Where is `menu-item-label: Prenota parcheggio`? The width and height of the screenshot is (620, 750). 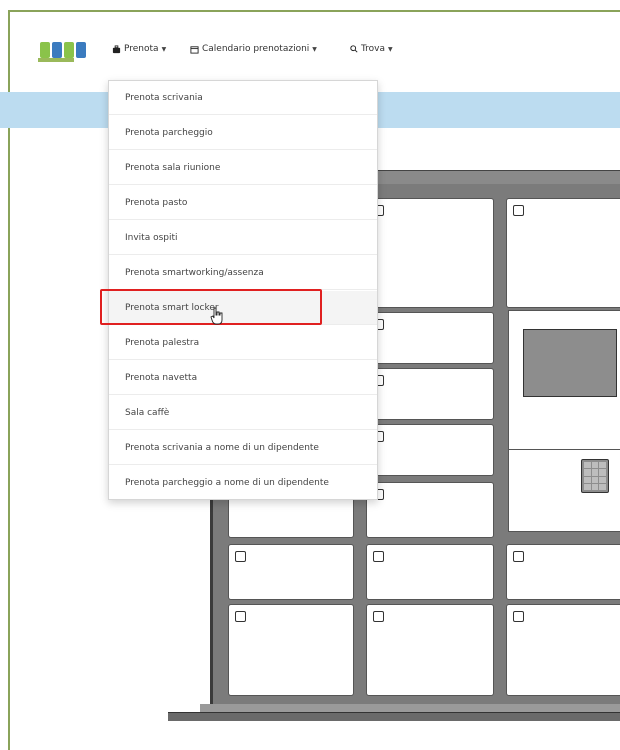 menu-item-label: Prenota parcheggio is located at coordinates (169, 132).